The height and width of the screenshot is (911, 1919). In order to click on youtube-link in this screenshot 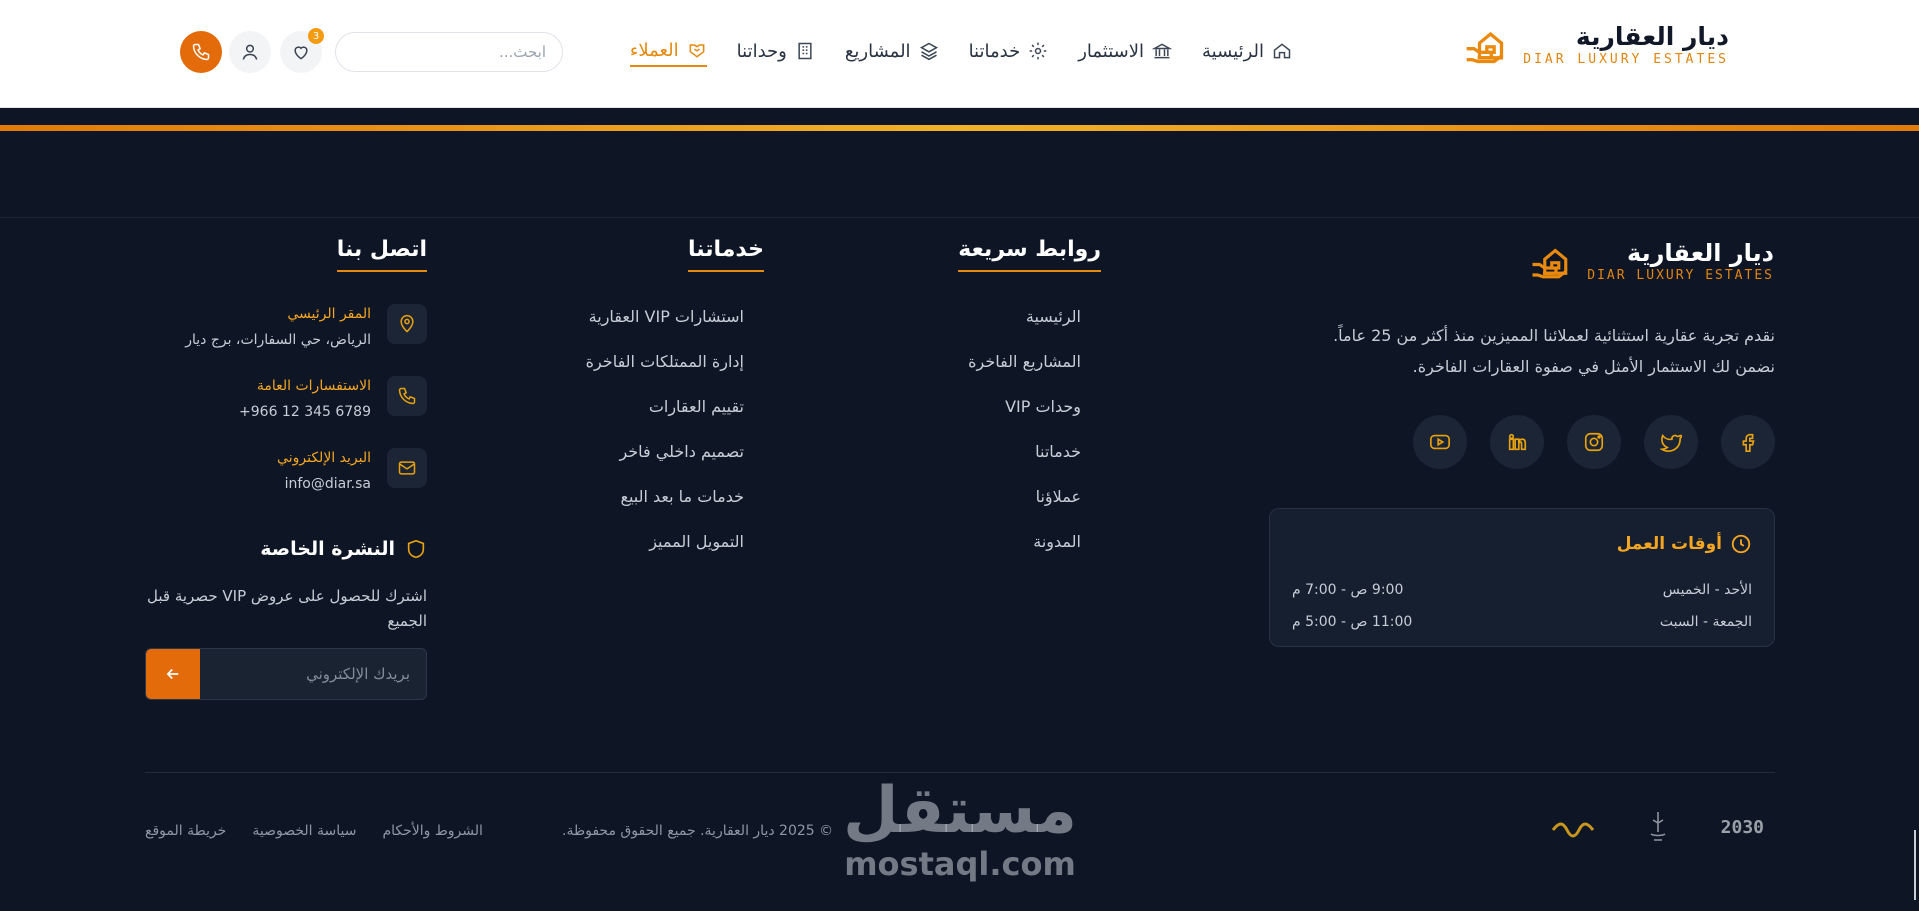, I will do `click(1440, 442)`.